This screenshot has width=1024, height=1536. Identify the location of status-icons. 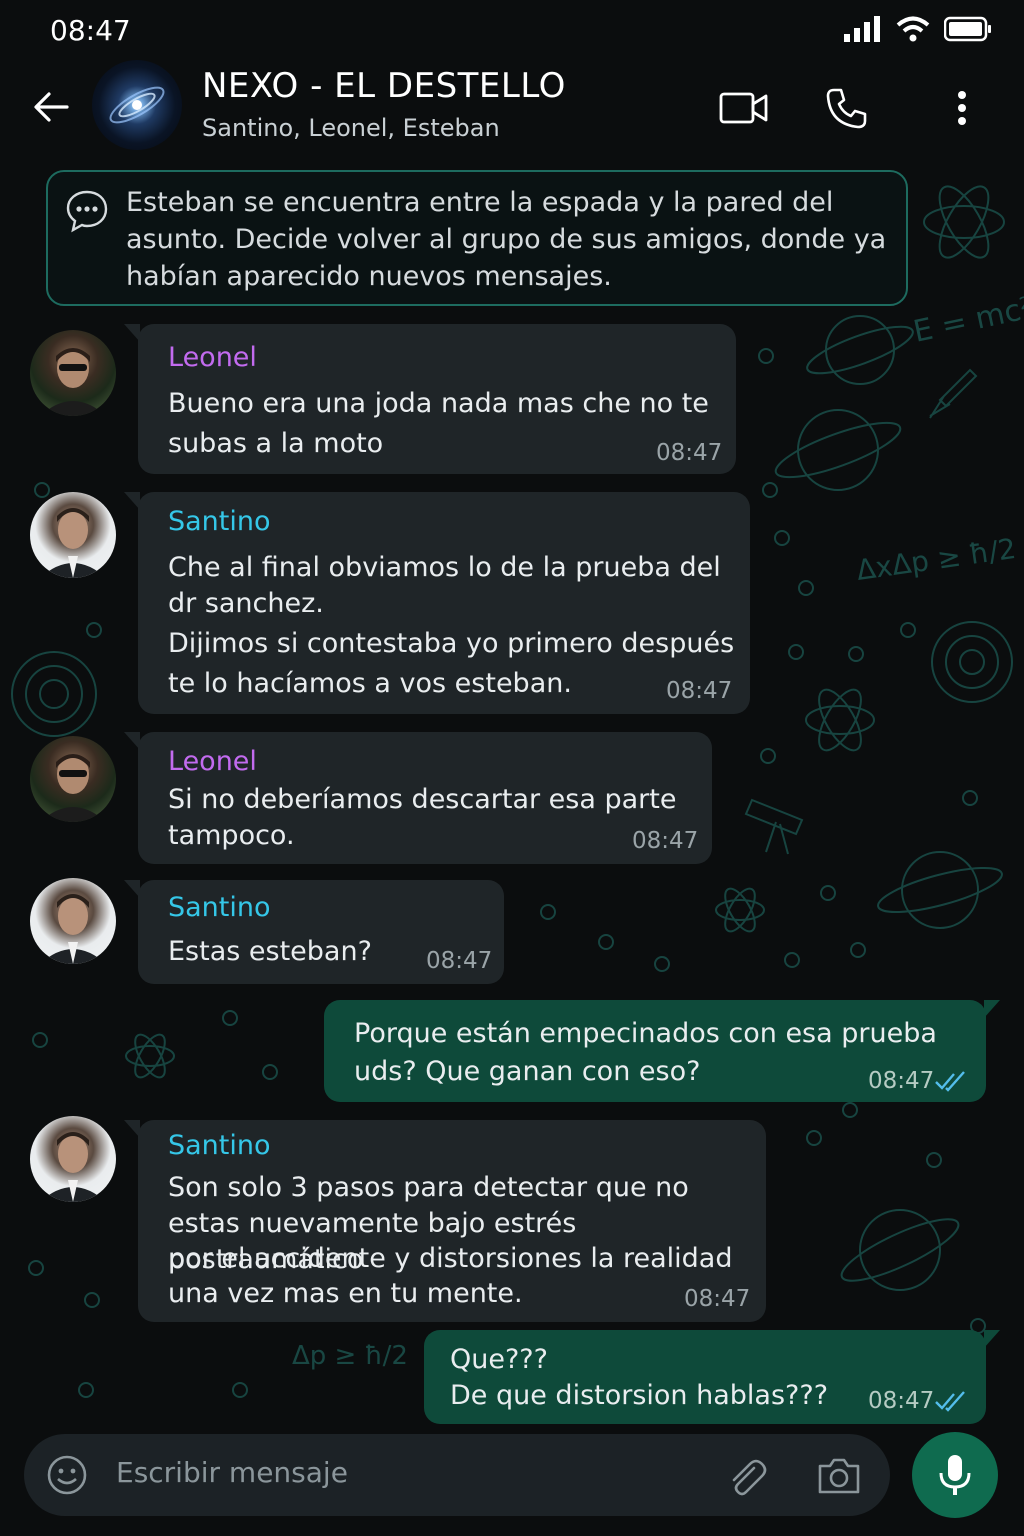
(918, 29).